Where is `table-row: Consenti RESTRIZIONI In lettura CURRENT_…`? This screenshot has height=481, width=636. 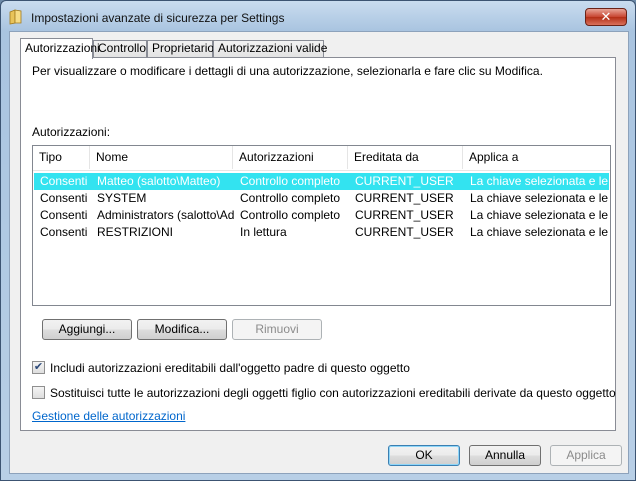
table-row: Consenti RESTRIZIONI In lettura CURRENT_… is located at coordinates (321, 232).